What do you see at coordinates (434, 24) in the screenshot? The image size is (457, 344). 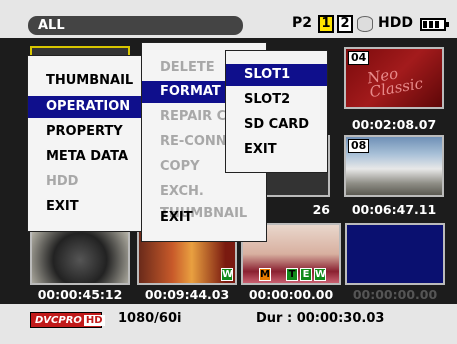 I see `battery-icon` at bounding box center [434, 24].